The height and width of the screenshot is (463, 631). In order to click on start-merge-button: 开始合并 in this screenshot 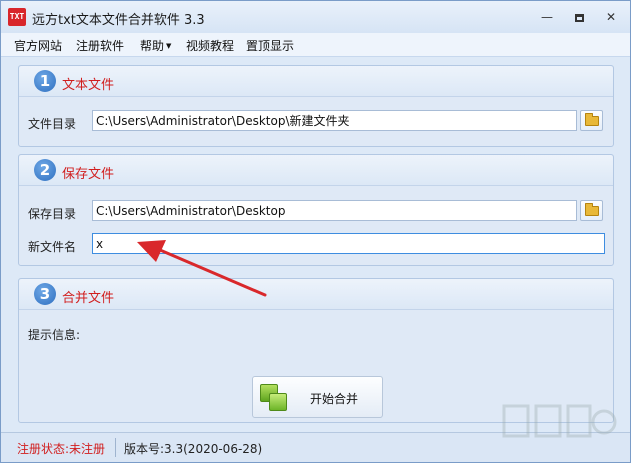, I will do `click(317, 397)`.